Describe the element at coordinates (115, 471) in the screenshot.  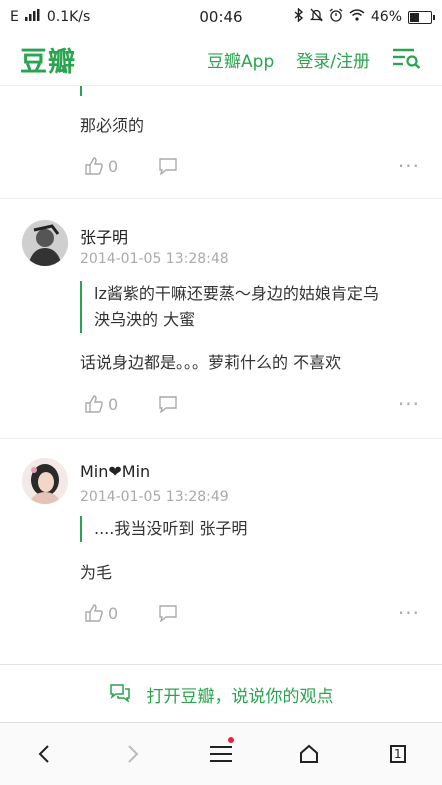
I see `comment-author: Min❤Min` at that location.